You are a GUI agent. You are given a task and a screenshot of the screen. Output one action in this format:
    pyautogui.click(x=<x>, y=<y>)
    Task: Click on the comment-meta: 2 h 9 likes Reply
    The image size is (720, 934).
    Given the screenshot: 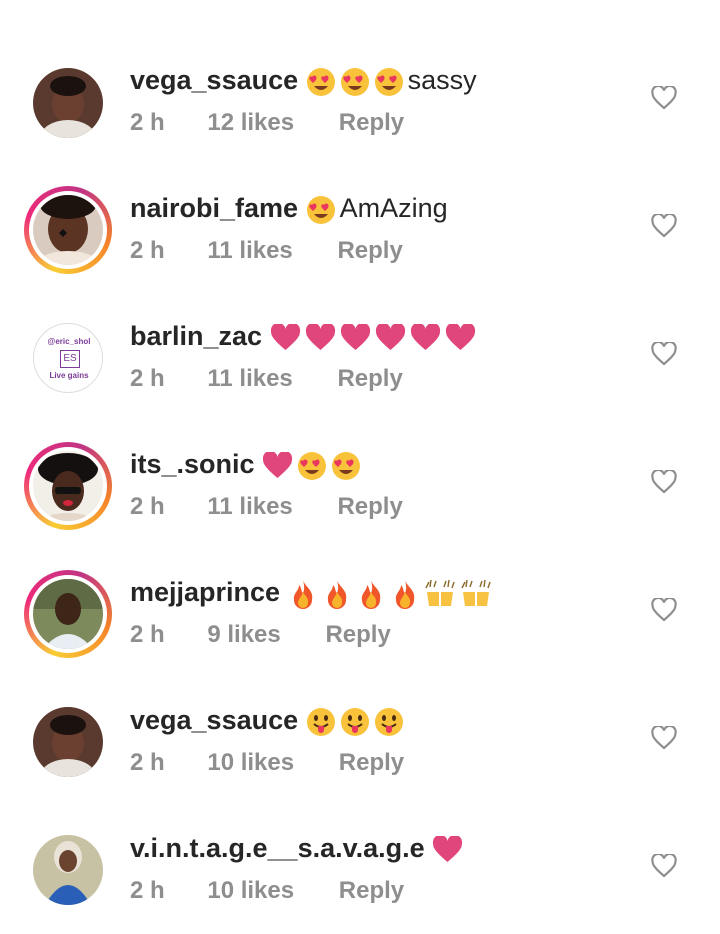 What is the action you would take?
    pyautogui.click(x=260, y=635)
    